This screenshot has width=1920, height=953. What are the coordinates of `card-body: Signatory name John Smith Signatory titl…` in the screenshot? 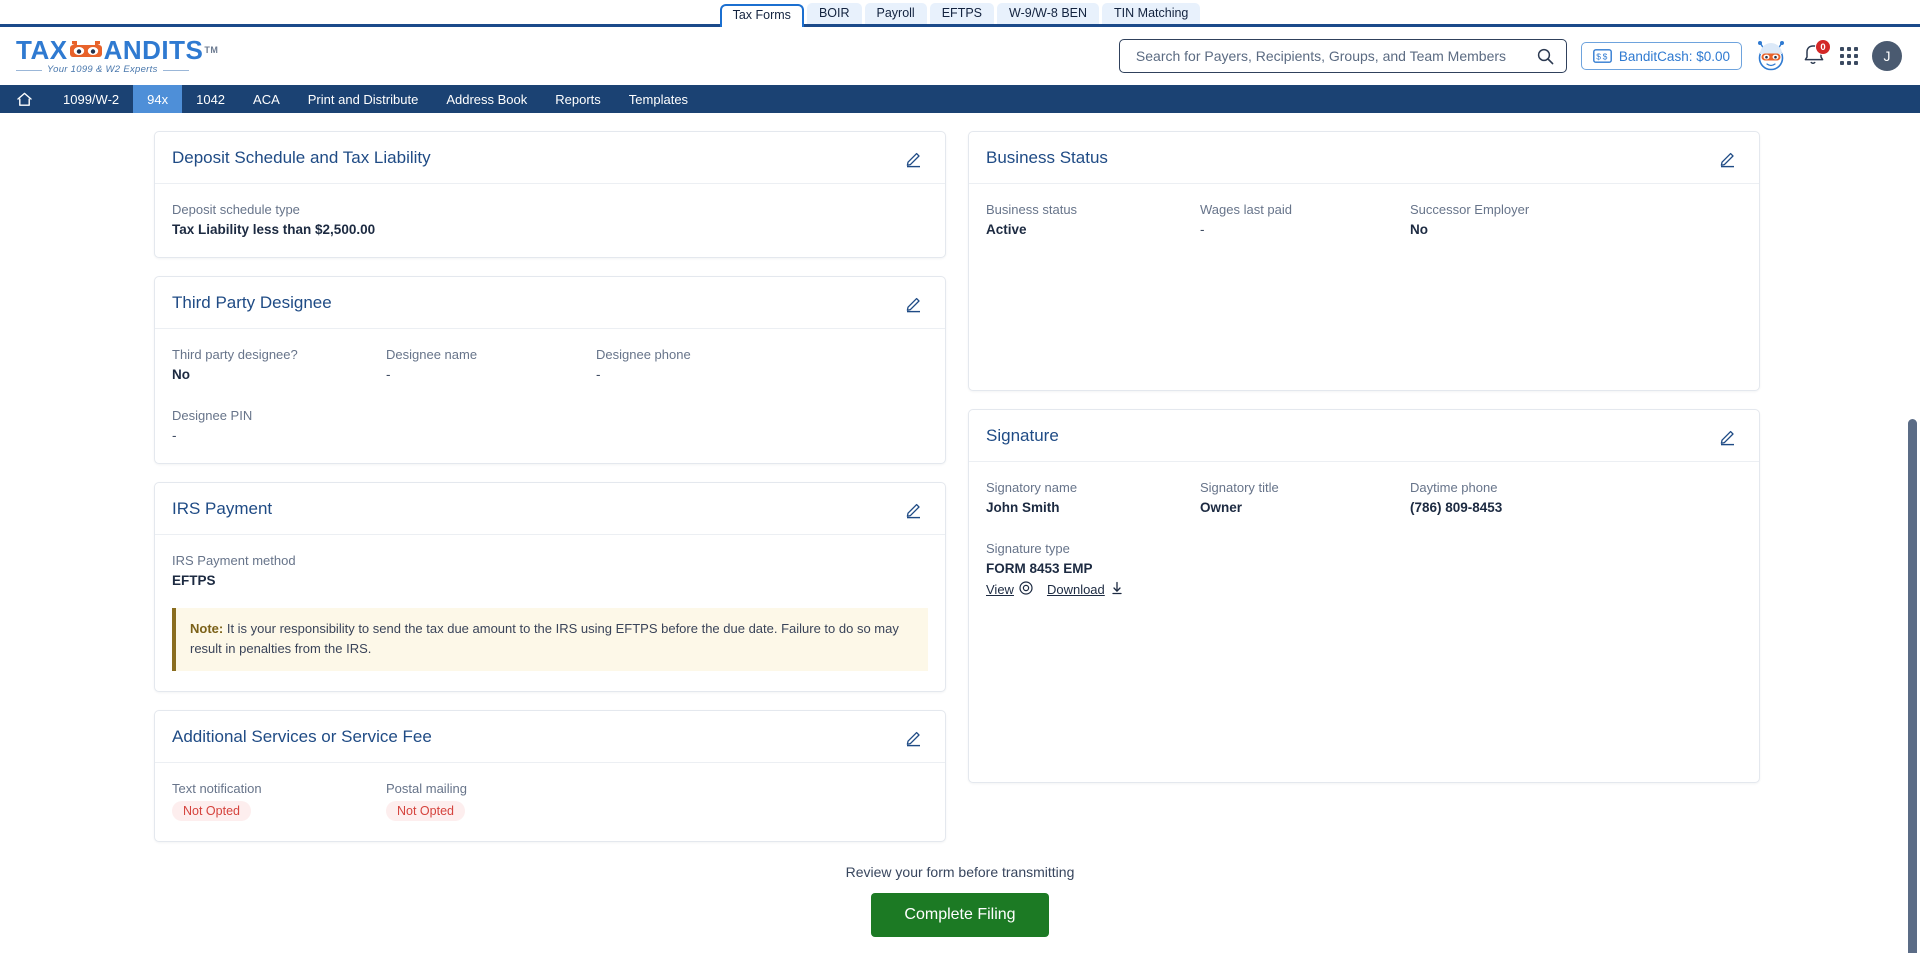 It's located at (1364, 540).